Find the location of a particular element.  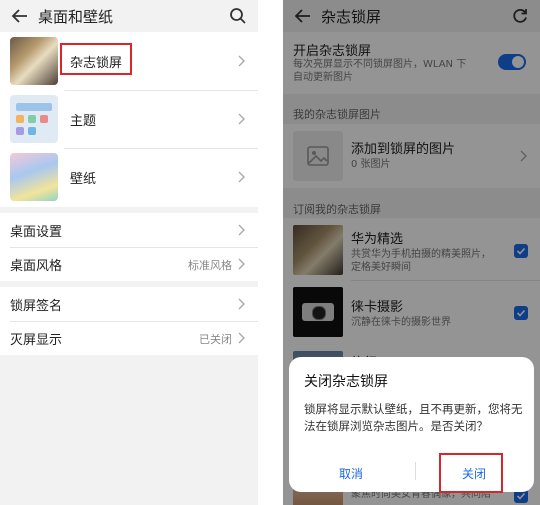

home-settings-card: 桌面设置 桌面风格 标准风格 is located at coordinates (129, 247).